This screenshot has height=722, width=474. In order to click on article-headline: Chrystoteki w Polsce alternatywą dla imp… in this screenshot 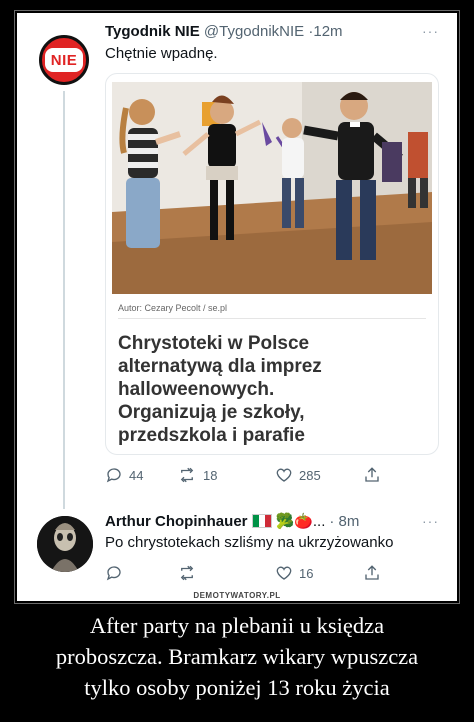, I will do `click(273, 389)`.